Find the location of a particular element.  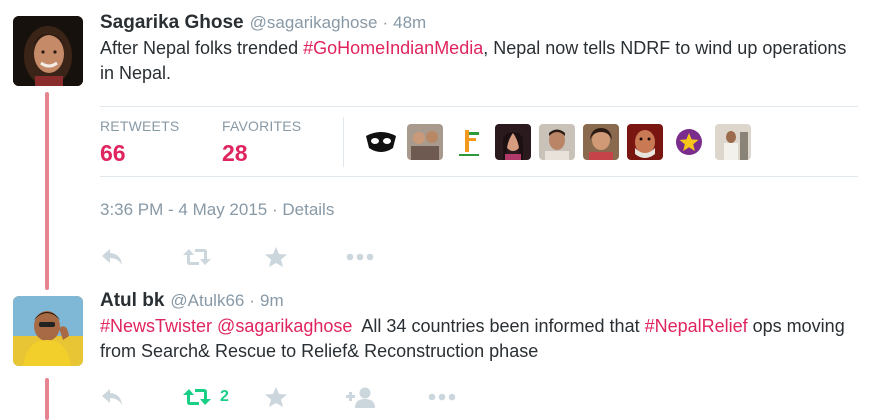

stats-divider is located at coordinates (343, 142).